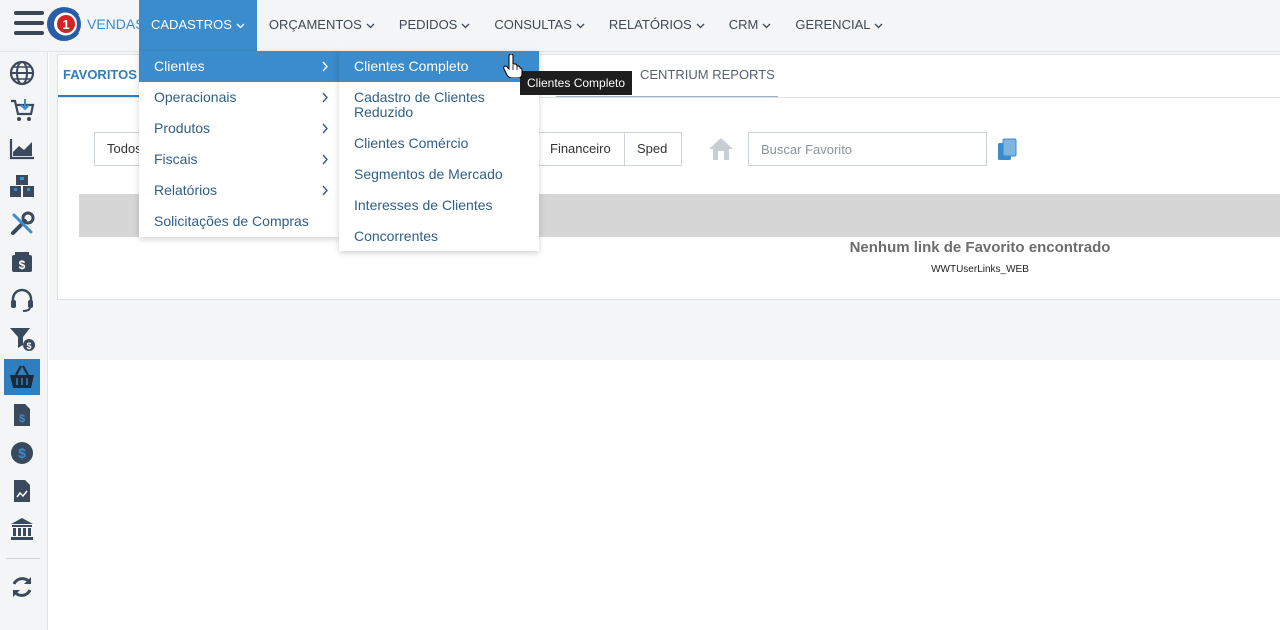  I want to click on menu-item-clientes-comercio: Clientes Comércio, so click(439, 143).